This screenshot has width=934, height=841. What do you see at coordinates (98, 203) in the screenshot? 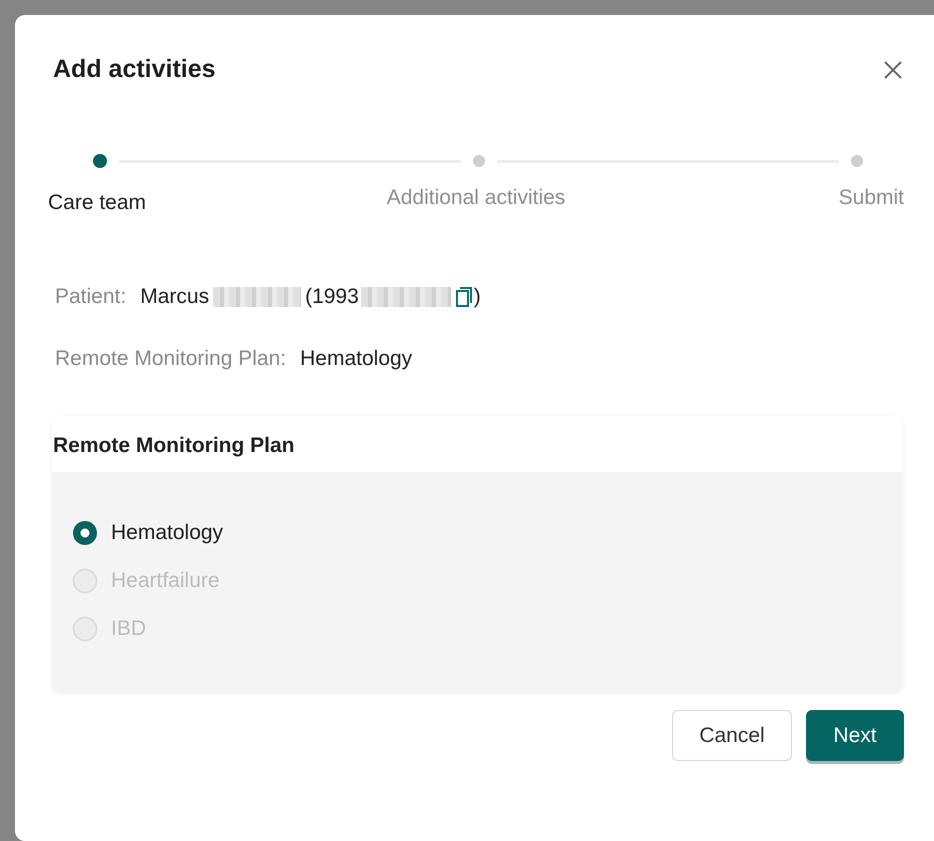
I see `step-label: Care team` at bounding box center [98, 203].